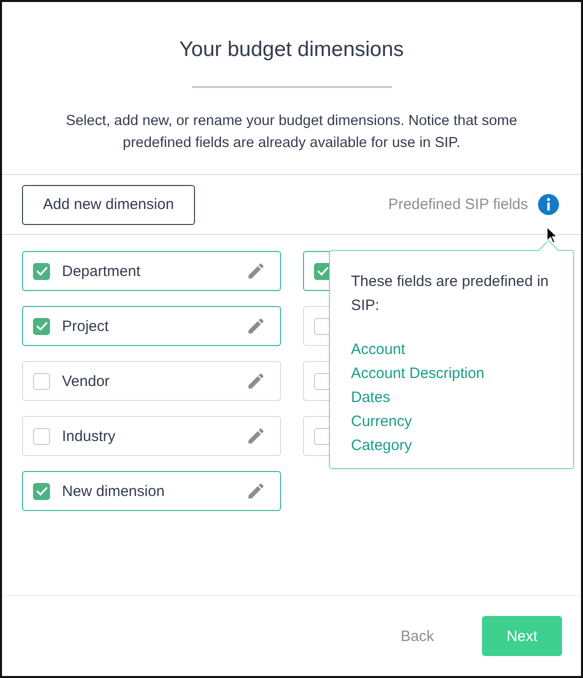 The image size is (583, 678). What do you see at coordinates (86, 381) in the screenshot?
I see `dimension-label: Vendor` at bounding box center [86, 381].